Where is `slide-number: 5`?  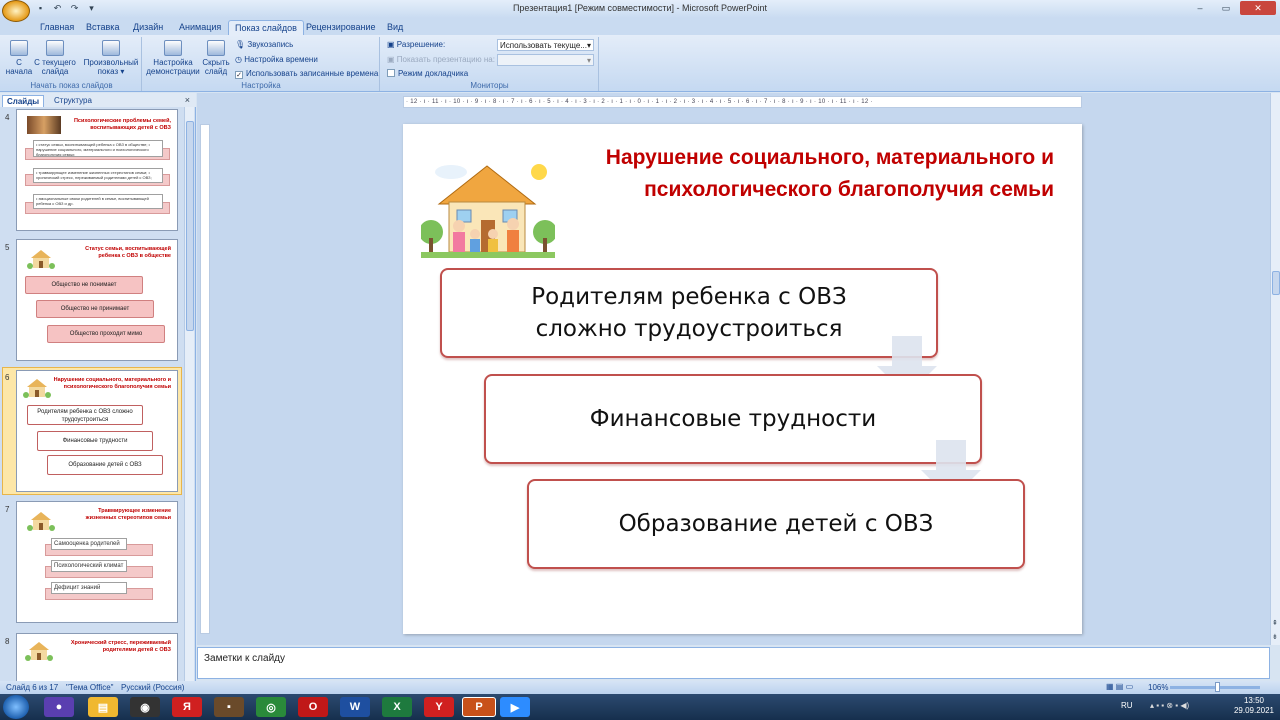 slide-number: 5 is located at coordinates (7, 247).